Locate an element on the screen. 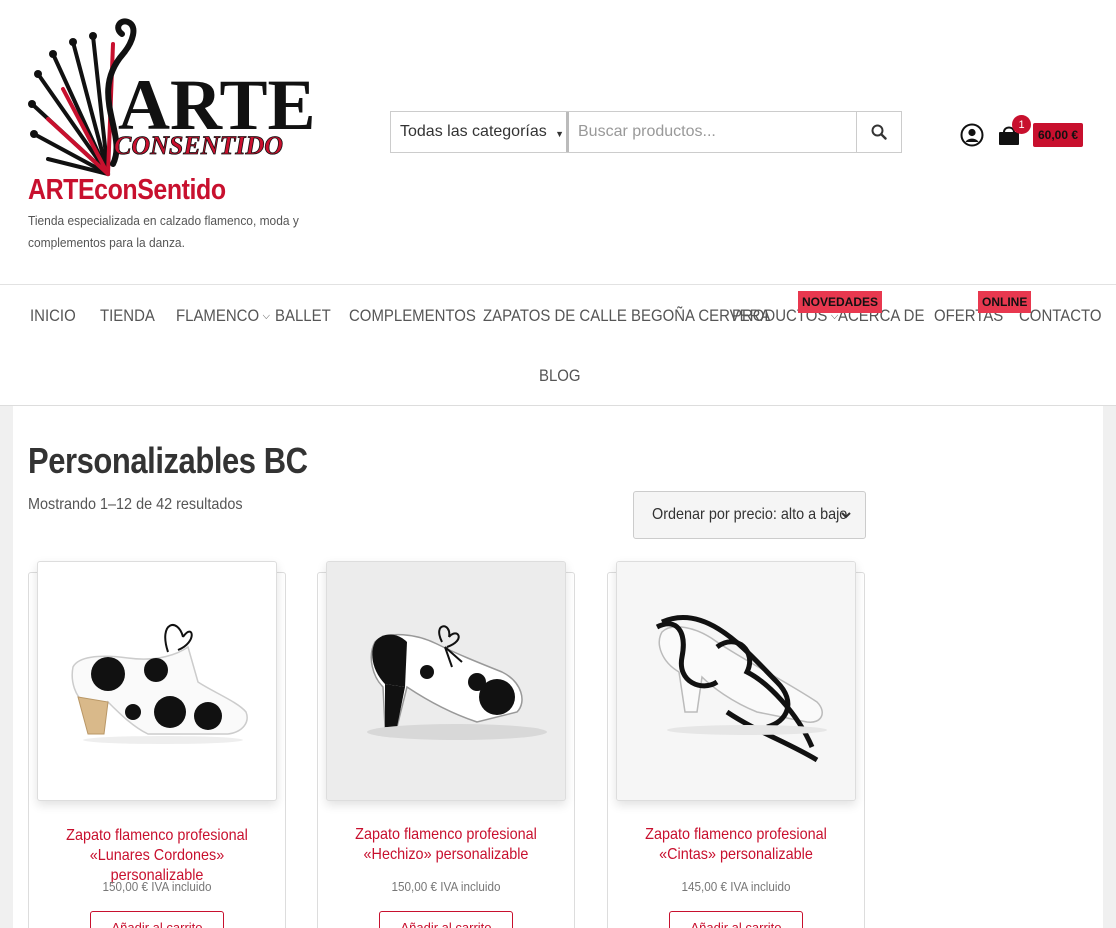  logo-peacock-mark is located at coordinates (72, 105).